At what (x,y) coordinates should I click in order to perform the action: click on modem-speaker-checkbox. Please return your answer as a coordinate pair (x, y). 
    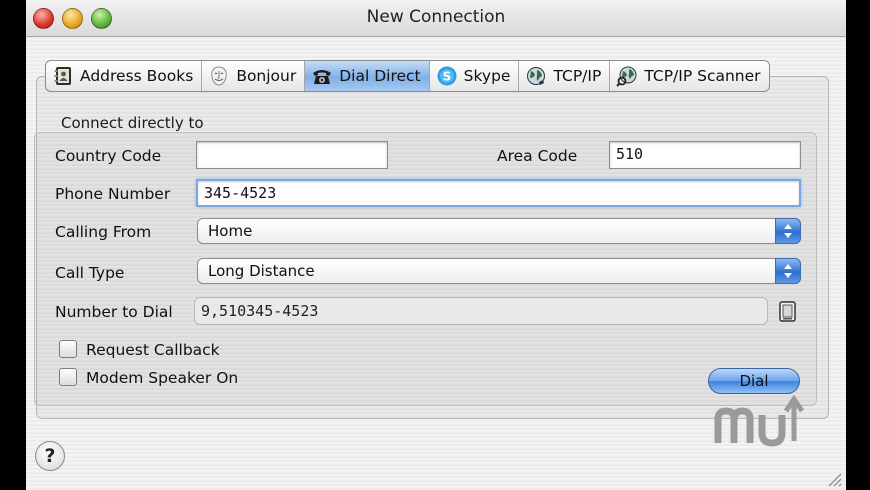
    Looking at the image, I should click on (68, 377).